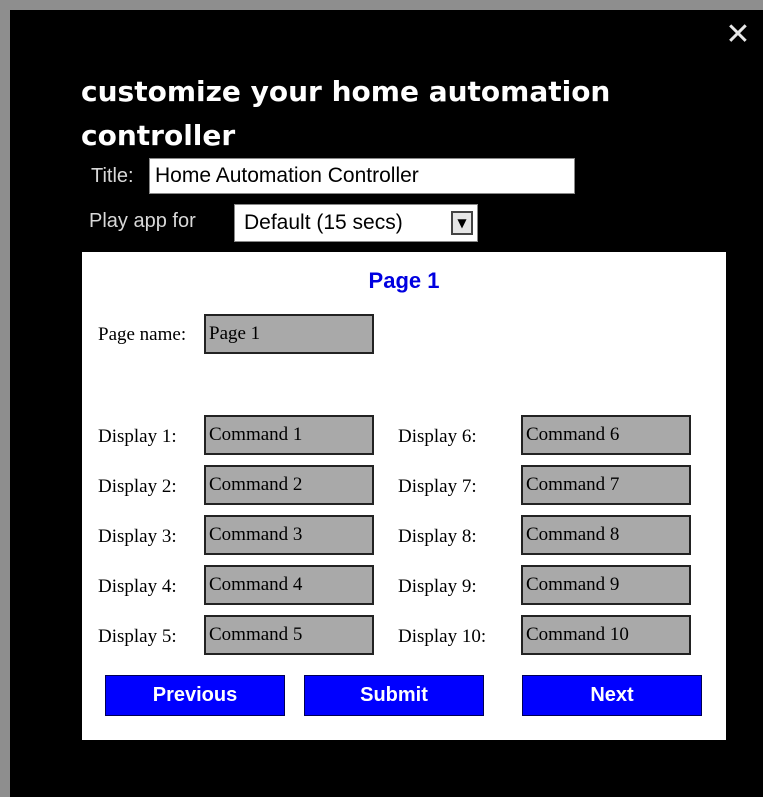 The height and width of the screenshot is (797, 763). Describe the element at coordinates (323, 222) in the screenshot. I see `play-duration-value: Default (15 secs)` at that location.